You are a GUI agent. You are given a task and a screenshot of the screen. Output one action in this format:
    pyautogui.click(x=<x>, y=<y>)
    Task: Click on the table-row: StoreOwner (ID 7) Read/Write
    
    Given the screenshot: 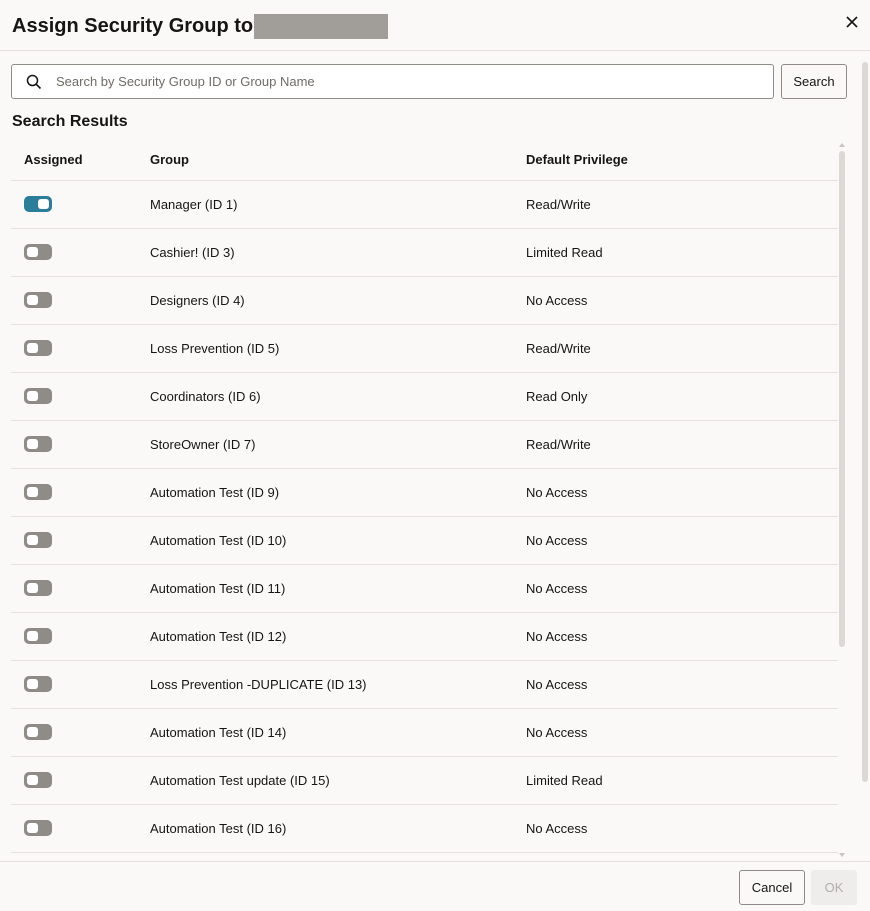 What is the action you would take?
    pyautogui.click(x=424, y=444)
    